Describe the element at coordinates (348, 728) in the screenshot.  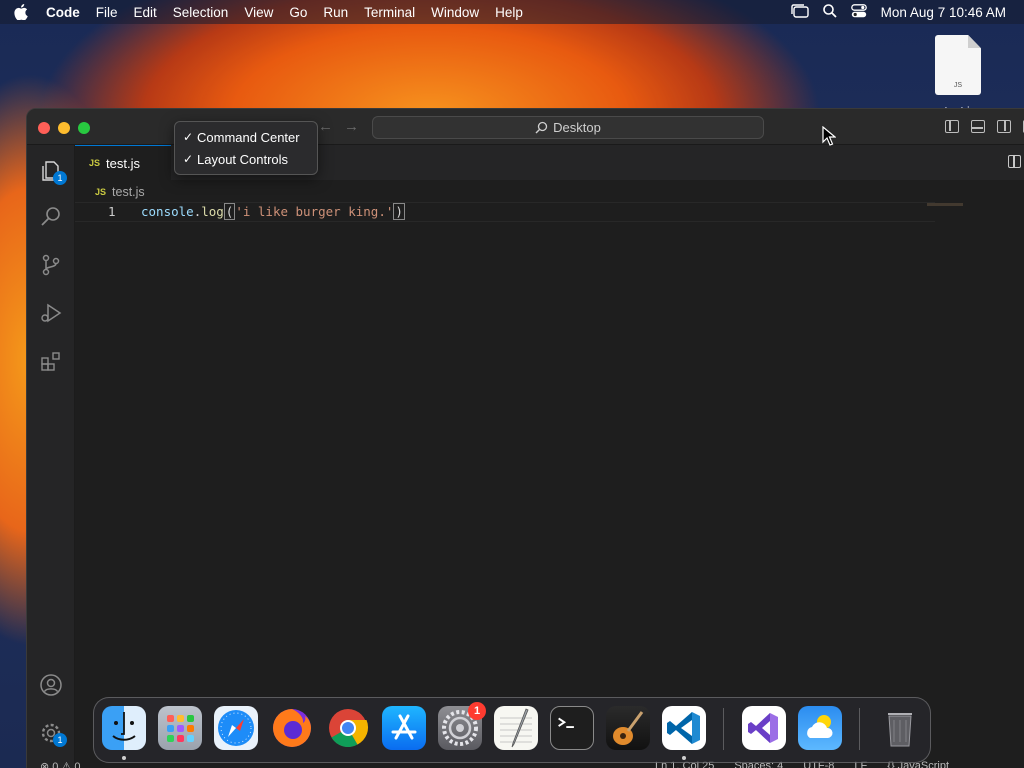
I see `chrome-icon` at that location.